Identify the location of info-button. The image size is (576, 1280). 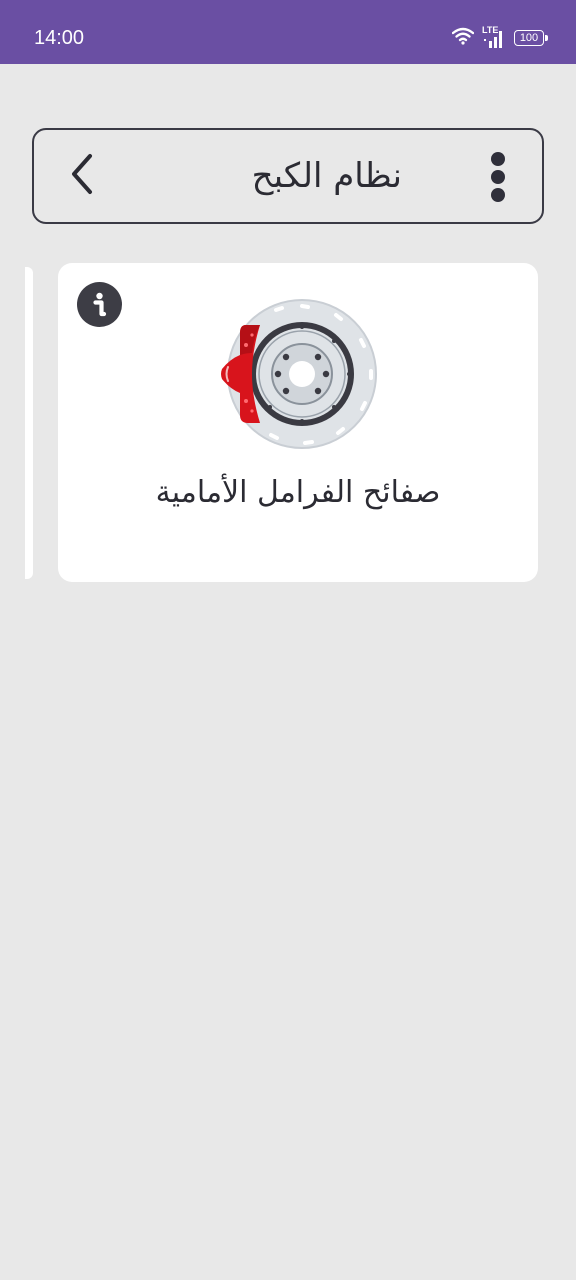
(99, 304).